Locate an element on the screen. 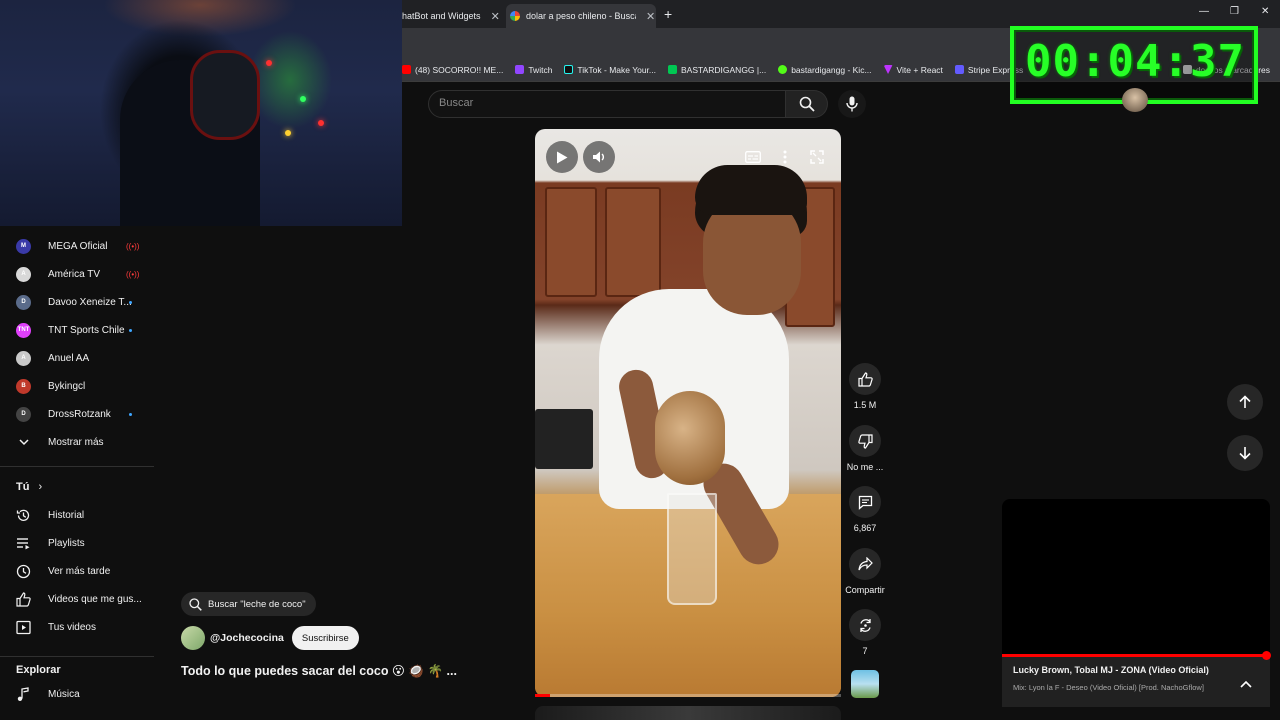  related-search-label: Buscar "leche de coco" is located at coordinates (257, 604).